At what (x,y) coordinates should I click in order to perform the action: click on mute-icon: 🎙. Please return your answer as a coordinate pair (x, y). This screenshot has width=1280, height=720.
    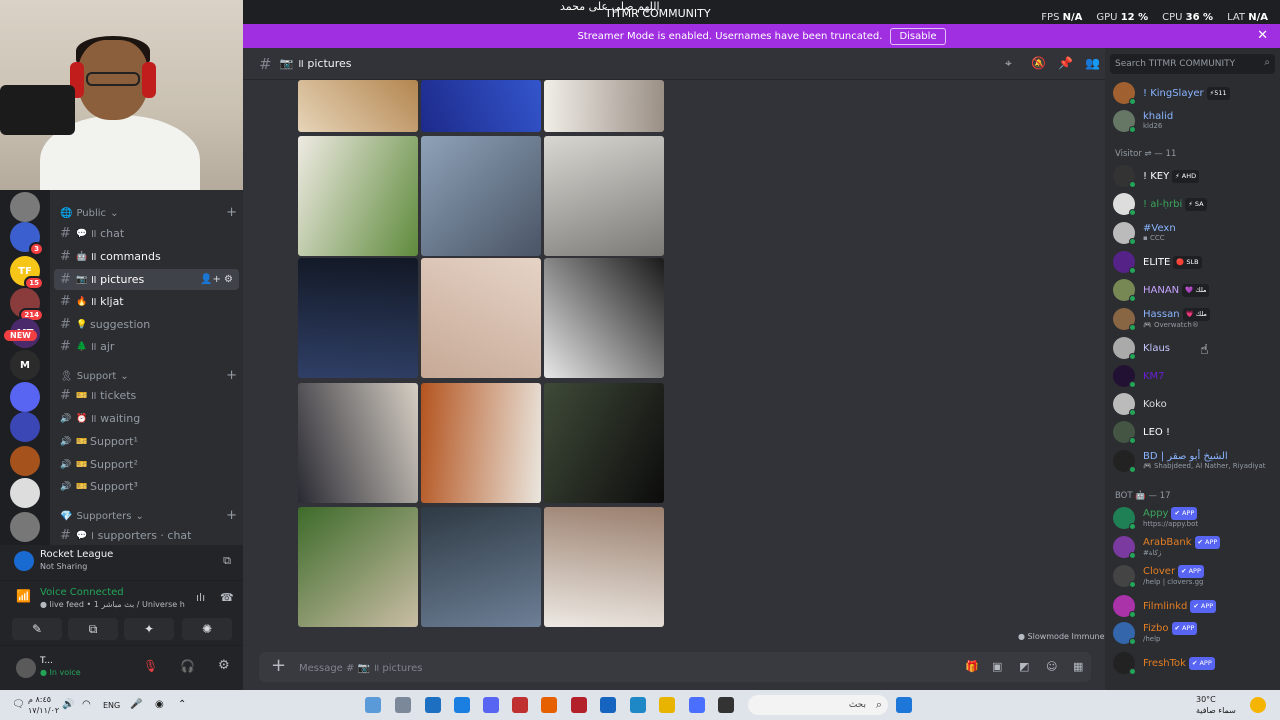
    Looking at the image, I should click on (150, 666).